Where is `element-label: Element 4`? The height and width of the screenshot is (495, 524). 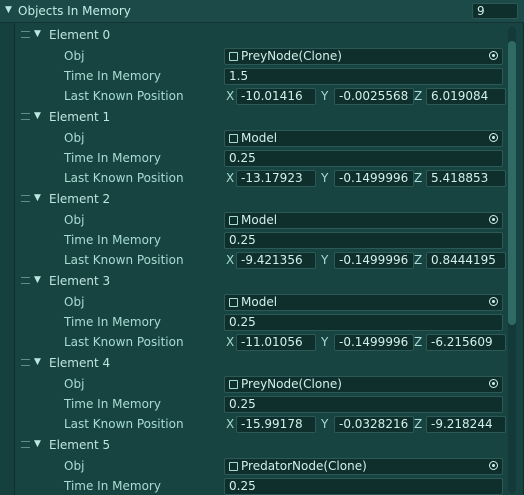
element-label: Element 4 is located at coordinates (80, 363).